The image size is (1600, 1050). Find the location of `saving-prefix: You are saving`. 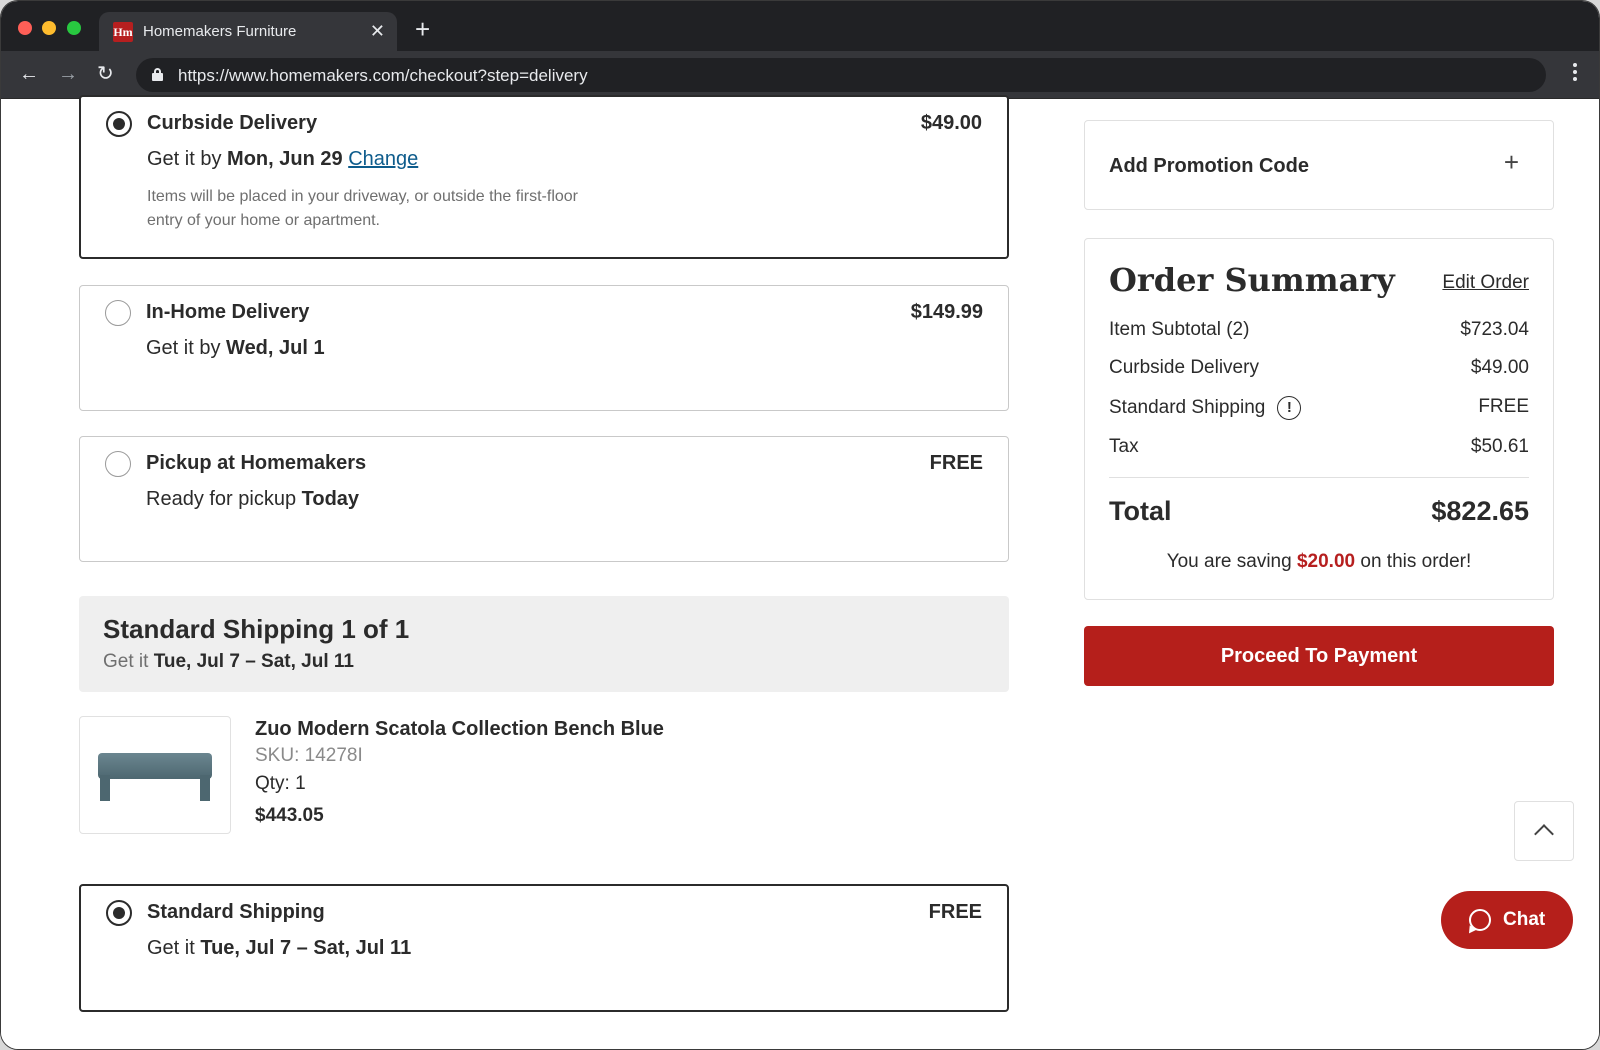

saving-prefix: You are saving is located at coordinates (1229, 561).